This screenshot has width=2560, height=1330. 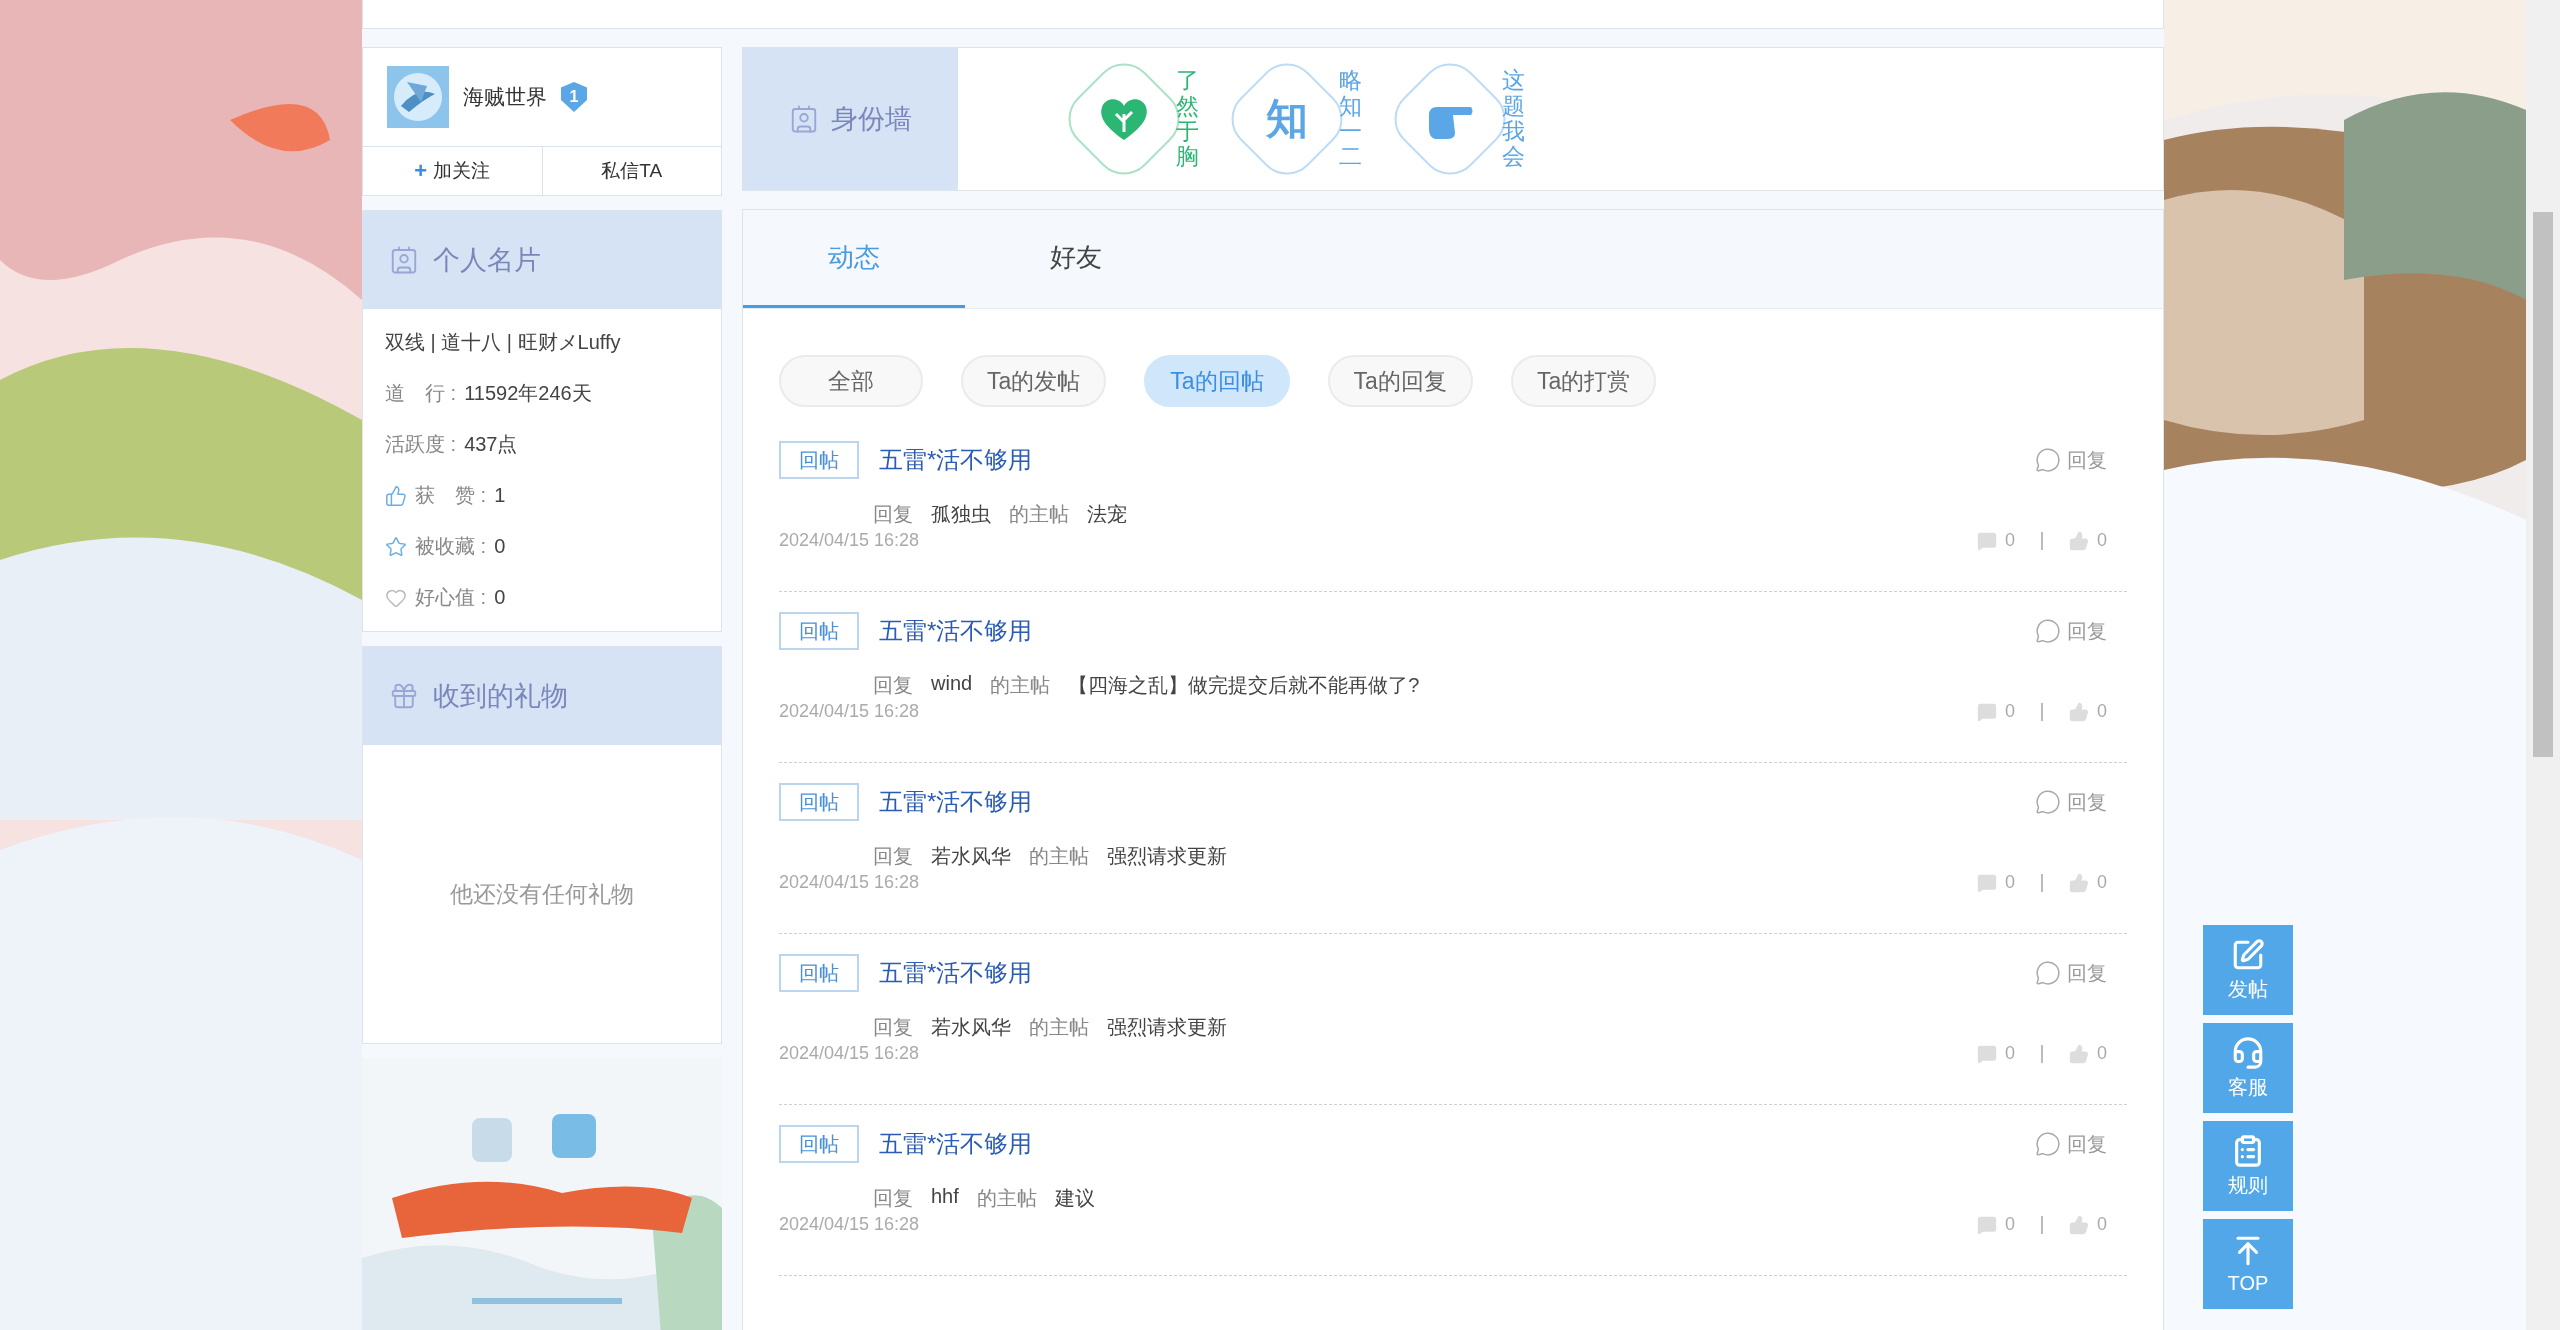 I want to click on message-button: 私信TA, so click(x=631, y=171).